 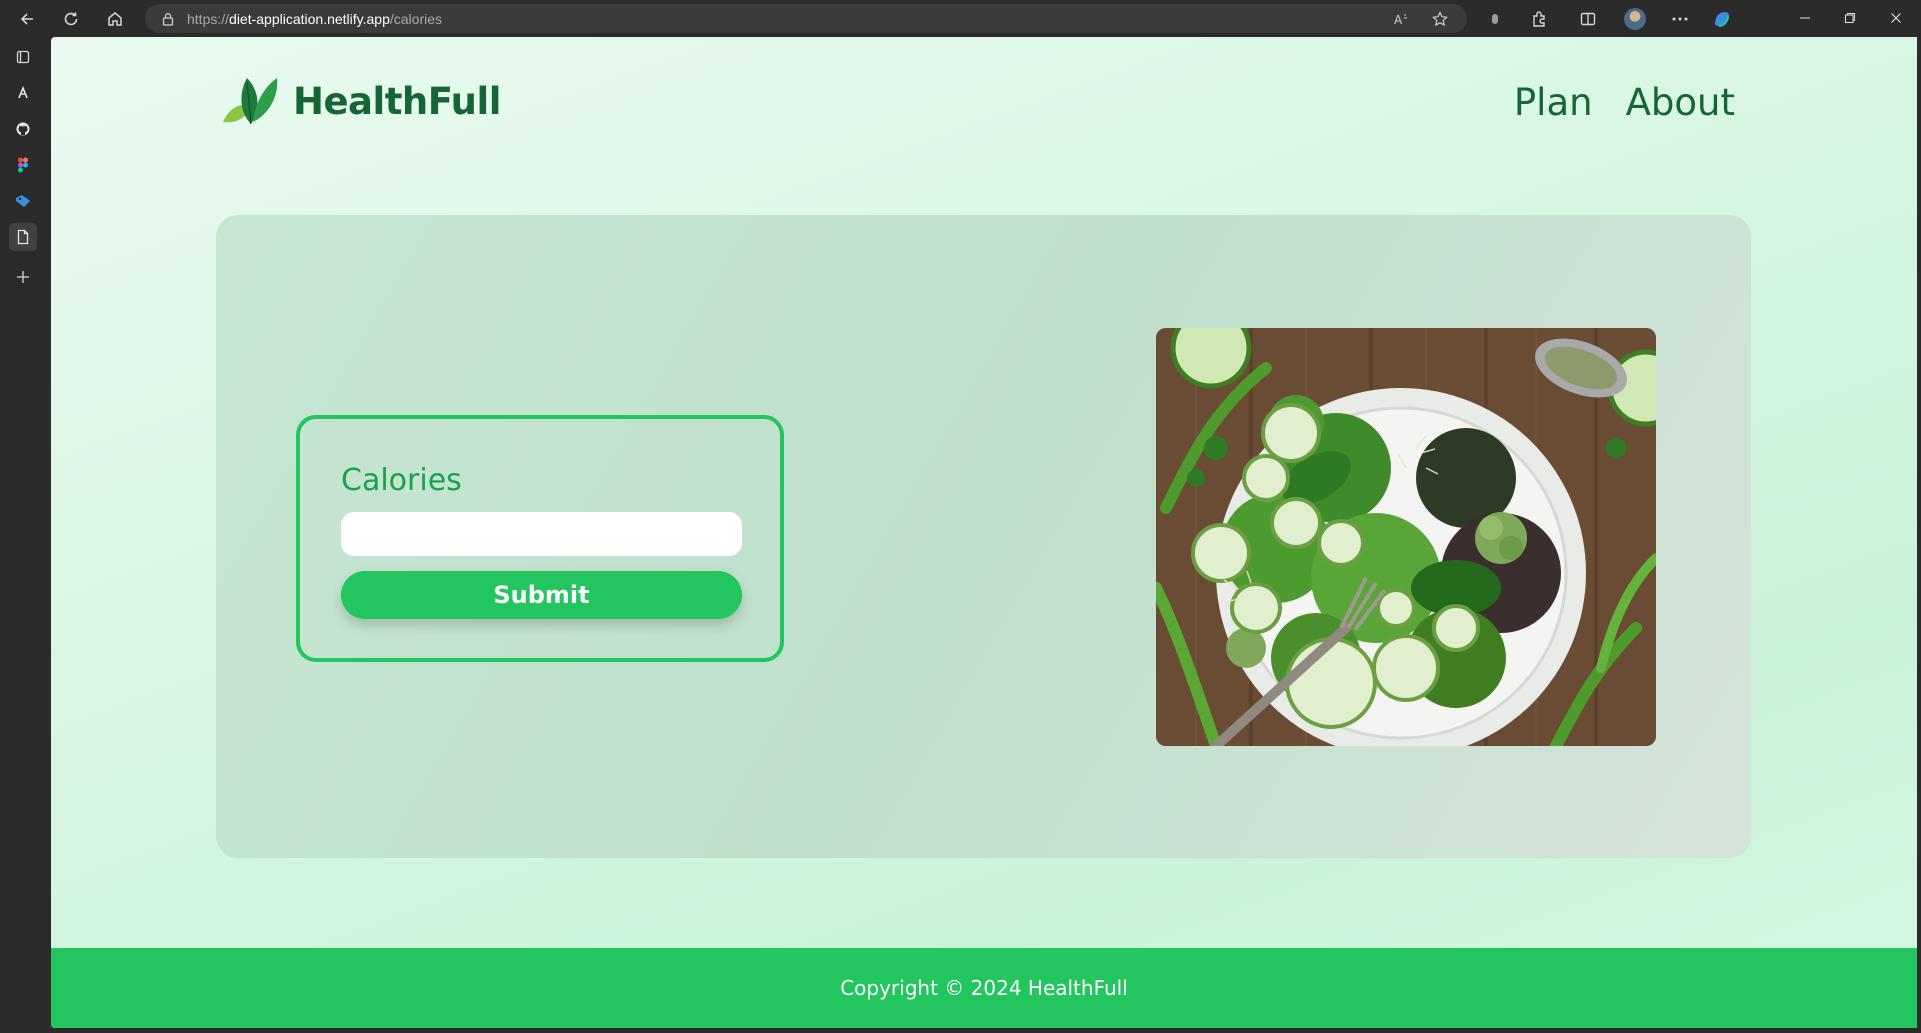 I want to click on split-screen-icon, so click(x=1588, y=19).